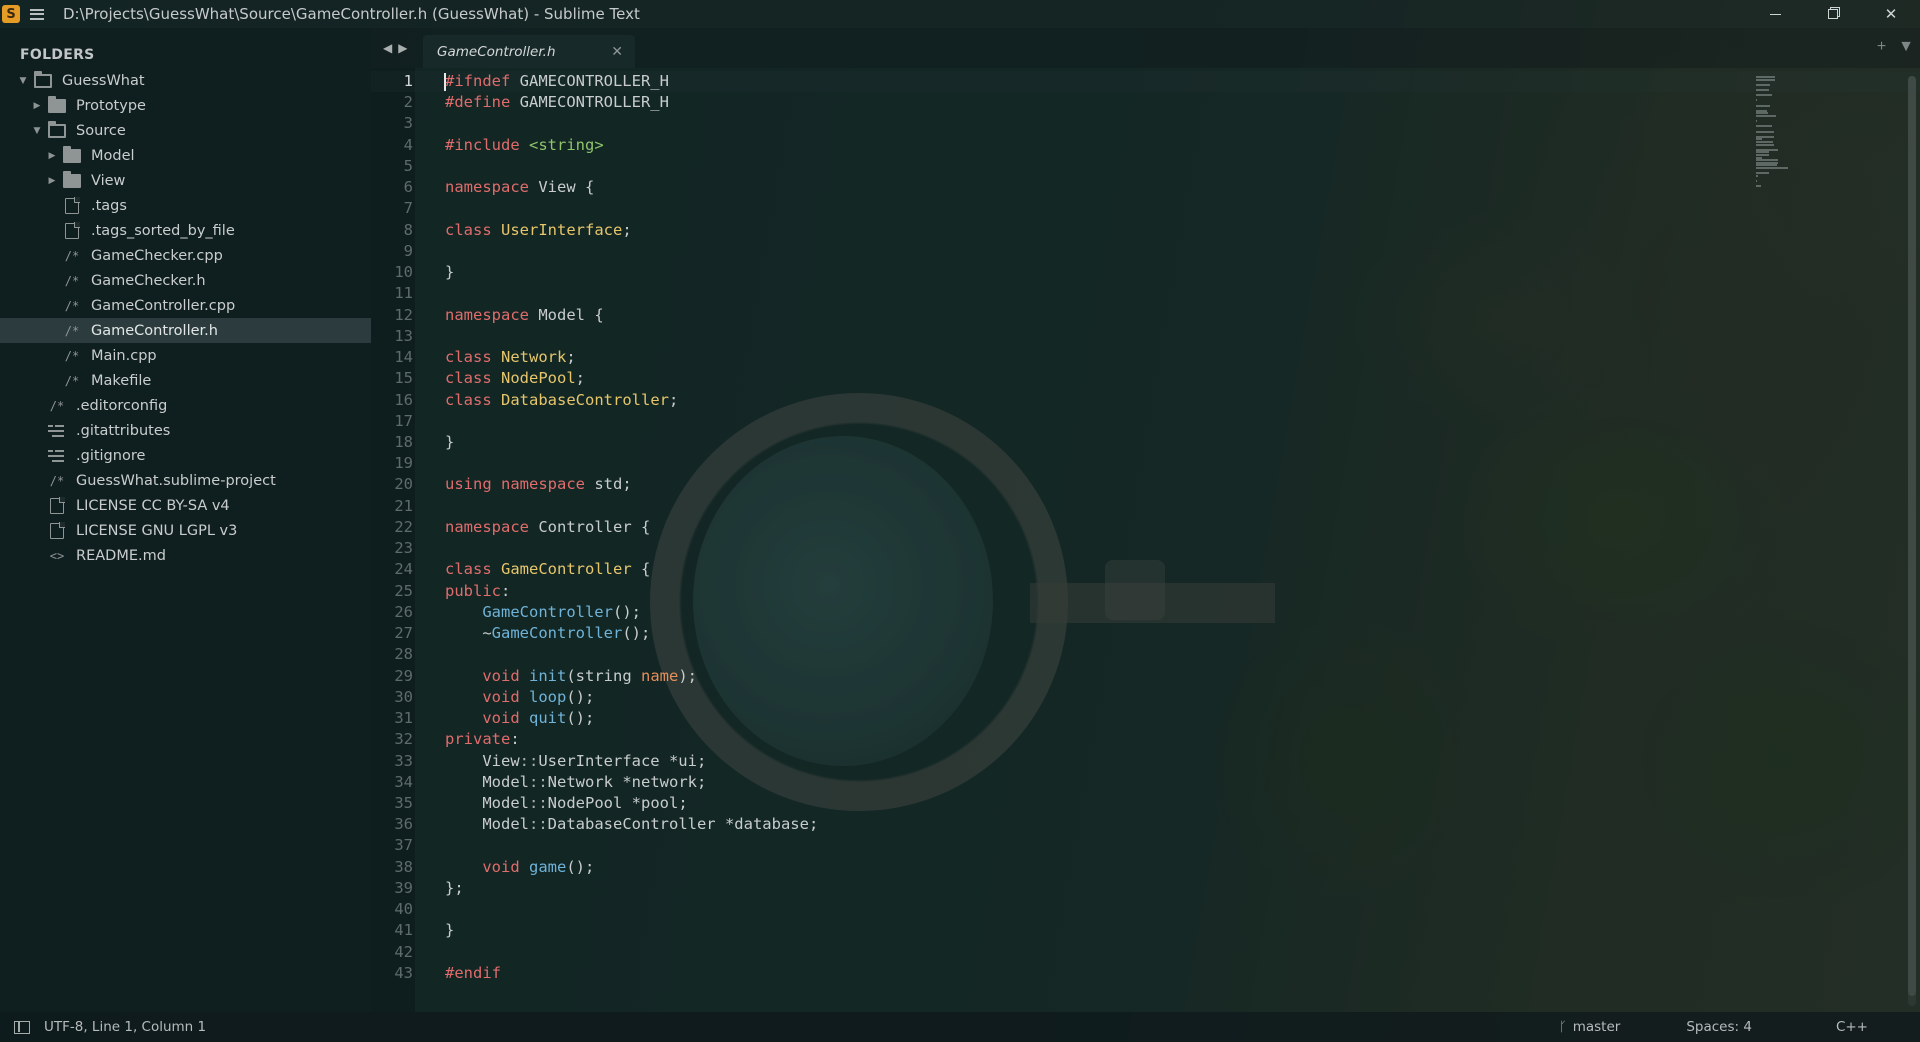 This screenshot has width=1920, height=1042. What do you see at coordinates (185, 380) in the screenshot?
I see `tree-item: /* Makefile` at bounding box center [185, 380].